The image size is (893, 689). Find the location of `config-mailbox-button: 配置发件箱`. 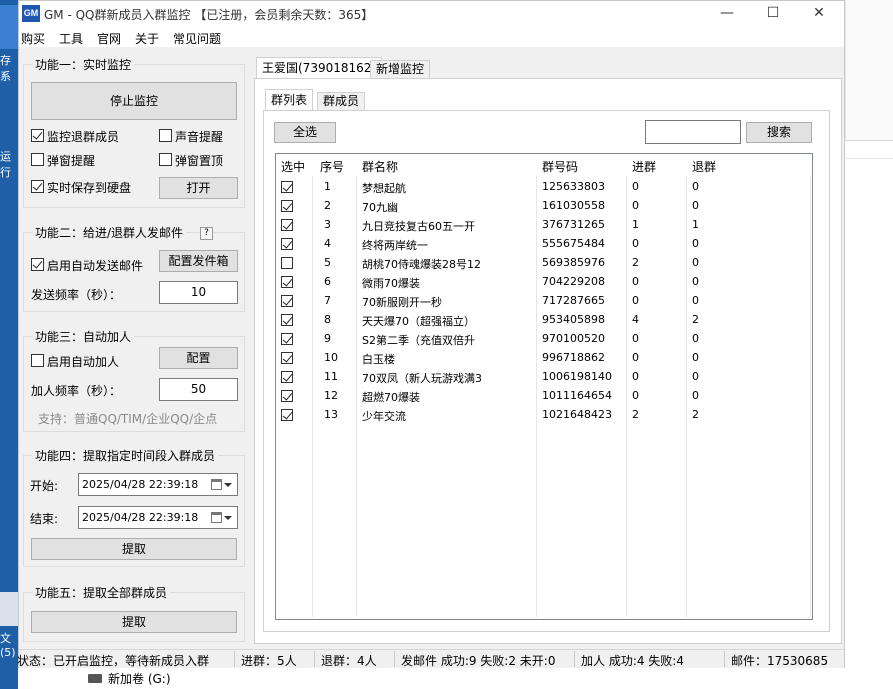

config-mailbox-button: 配置发件箱 is located at coordinates (198, 261).